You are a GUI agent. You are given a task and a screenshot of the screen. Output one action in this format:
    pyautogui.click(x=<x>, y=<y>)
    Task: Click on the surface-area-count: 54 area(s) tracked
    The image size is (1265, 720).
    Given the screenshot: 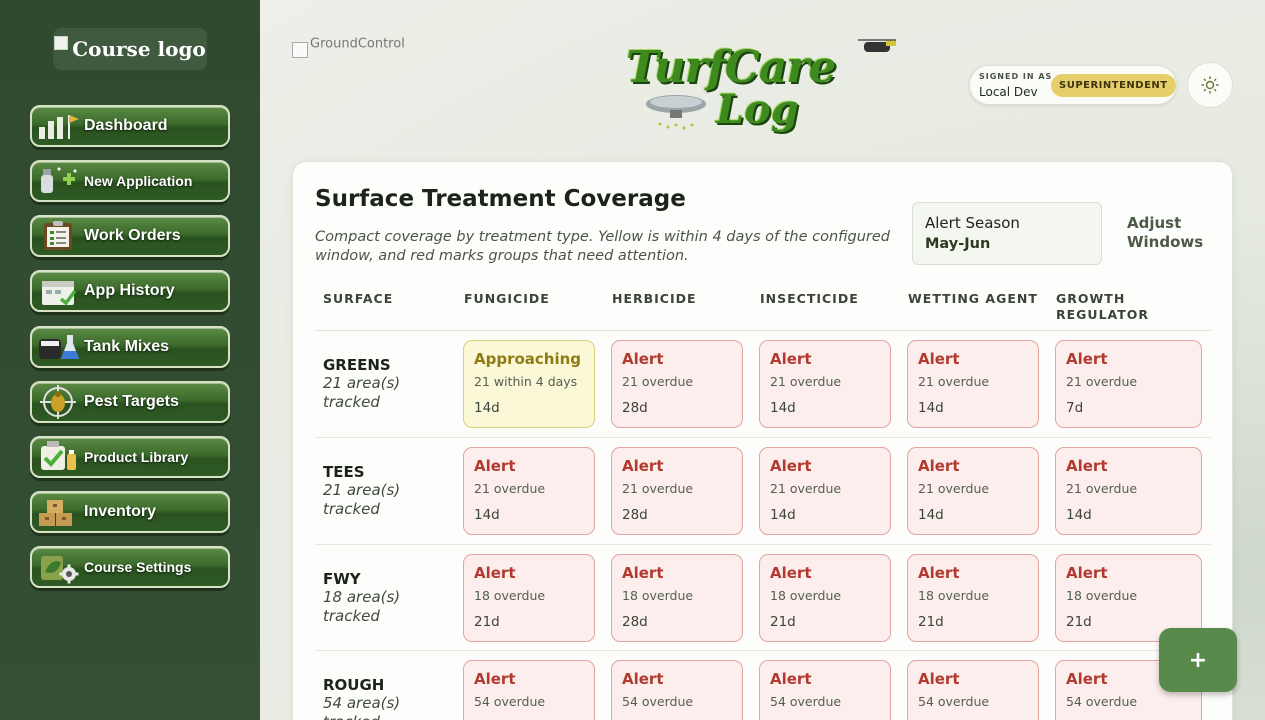 What is the action you would take?
    pyautogui.click(x=362, y=707)
    